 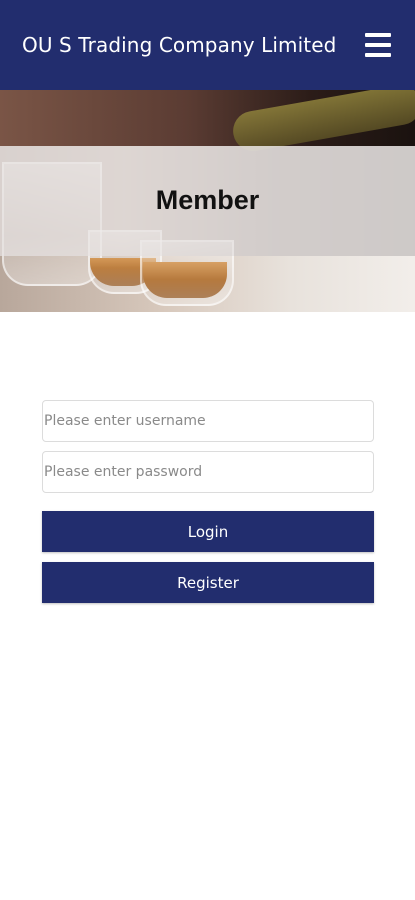 I want to click on username-input, so click(x=208, y=421).